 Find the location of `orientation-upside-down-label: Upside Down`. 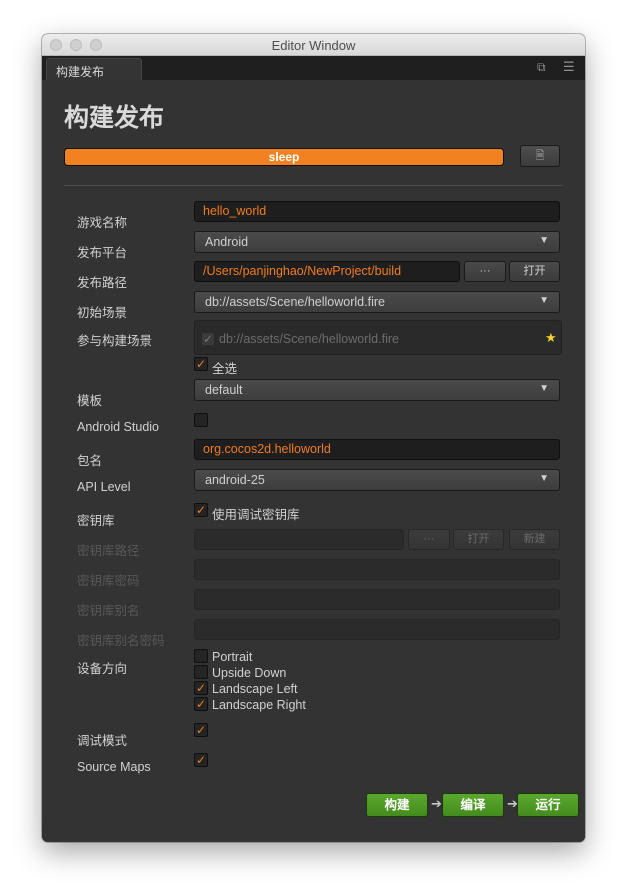

orientation-upside-down-label: Upside Down is located at coordinates (249, 673).